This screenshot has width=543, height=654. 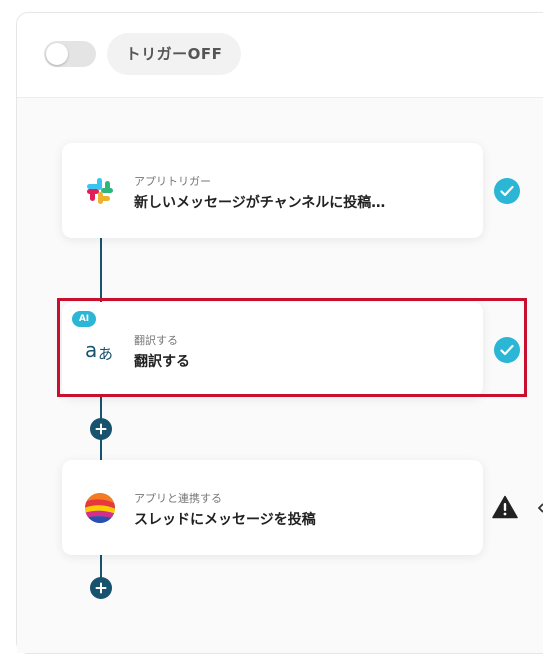 I want to click on slack-icon, so click(x=100, y=191).